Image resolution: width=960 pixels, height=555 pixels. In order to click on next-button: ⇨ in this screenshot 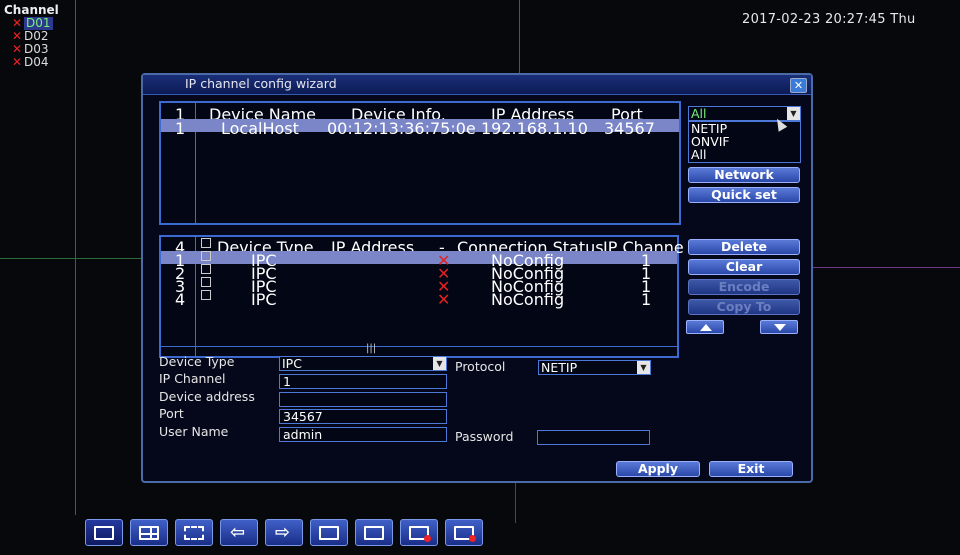, I will do `click(284, 532)`.